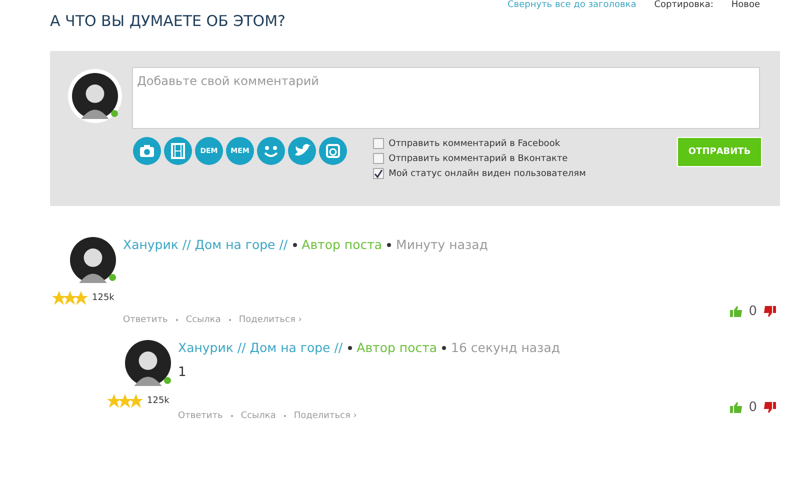 This screenshot has width=800, height=481. I want to click on submit-button: ОТПРАВИТЬ, so click(719, 152).